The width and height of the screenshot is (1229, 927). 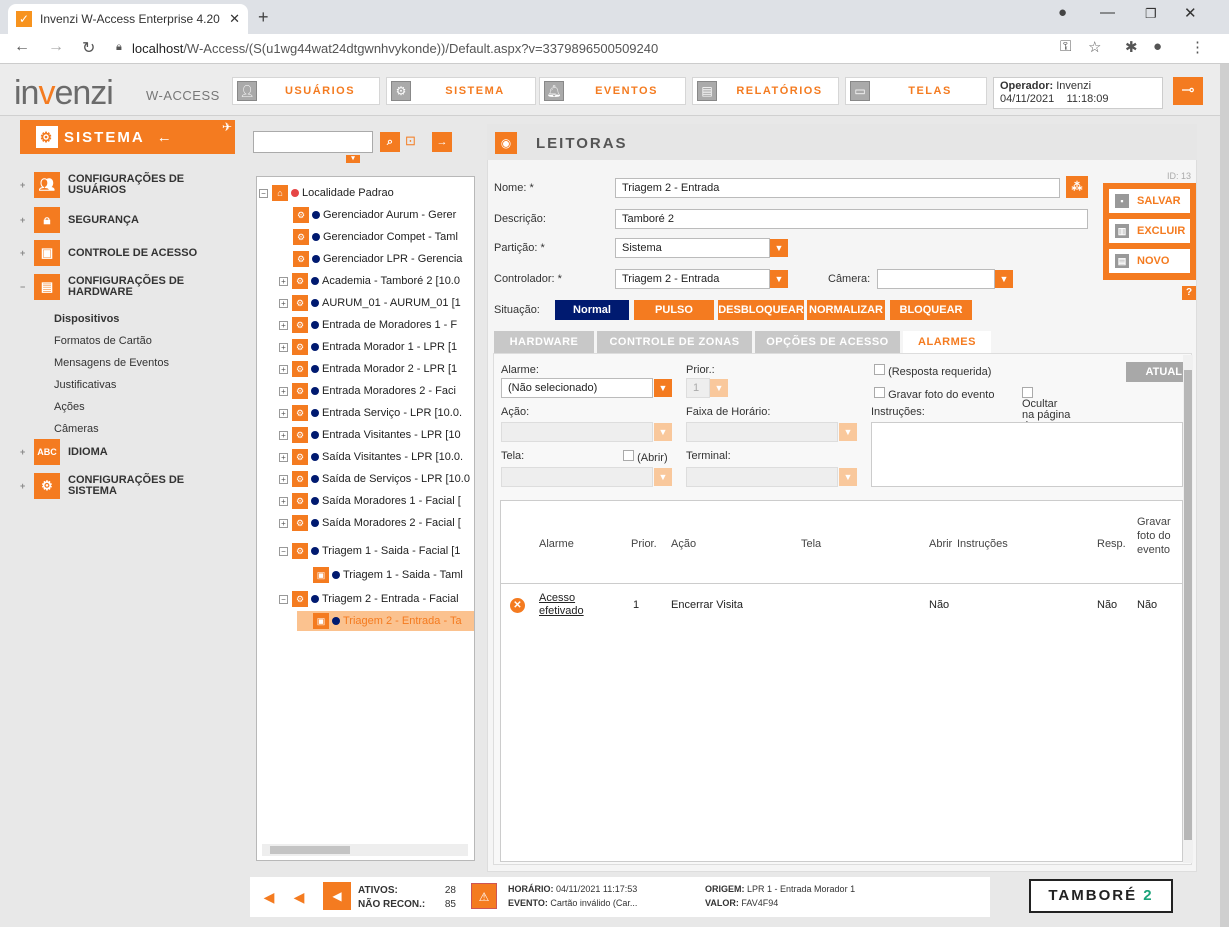 What do you see at coordinates (556, 544) in the screenshot?
I see `grid-header: Alarme` at bounding box center [556, 544].